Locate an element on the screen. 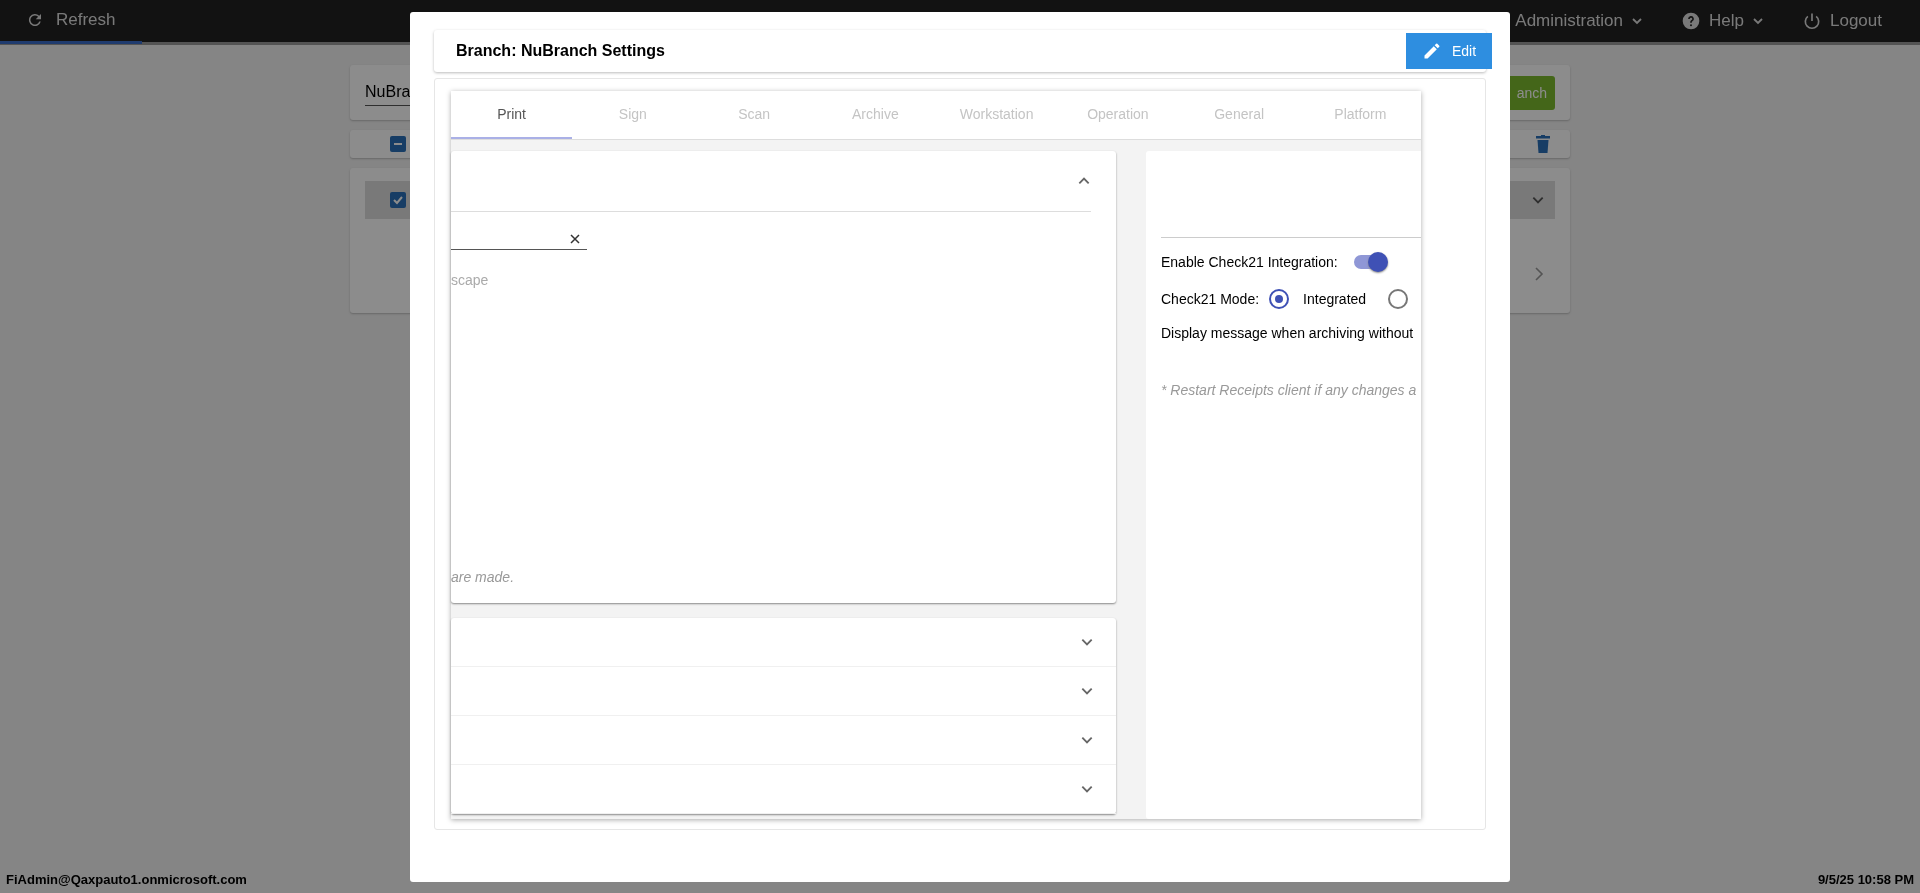 The width and height of the screenshot is (1920, 893). message-label: Display message when archiving without is located at coordinates (1288, 333).